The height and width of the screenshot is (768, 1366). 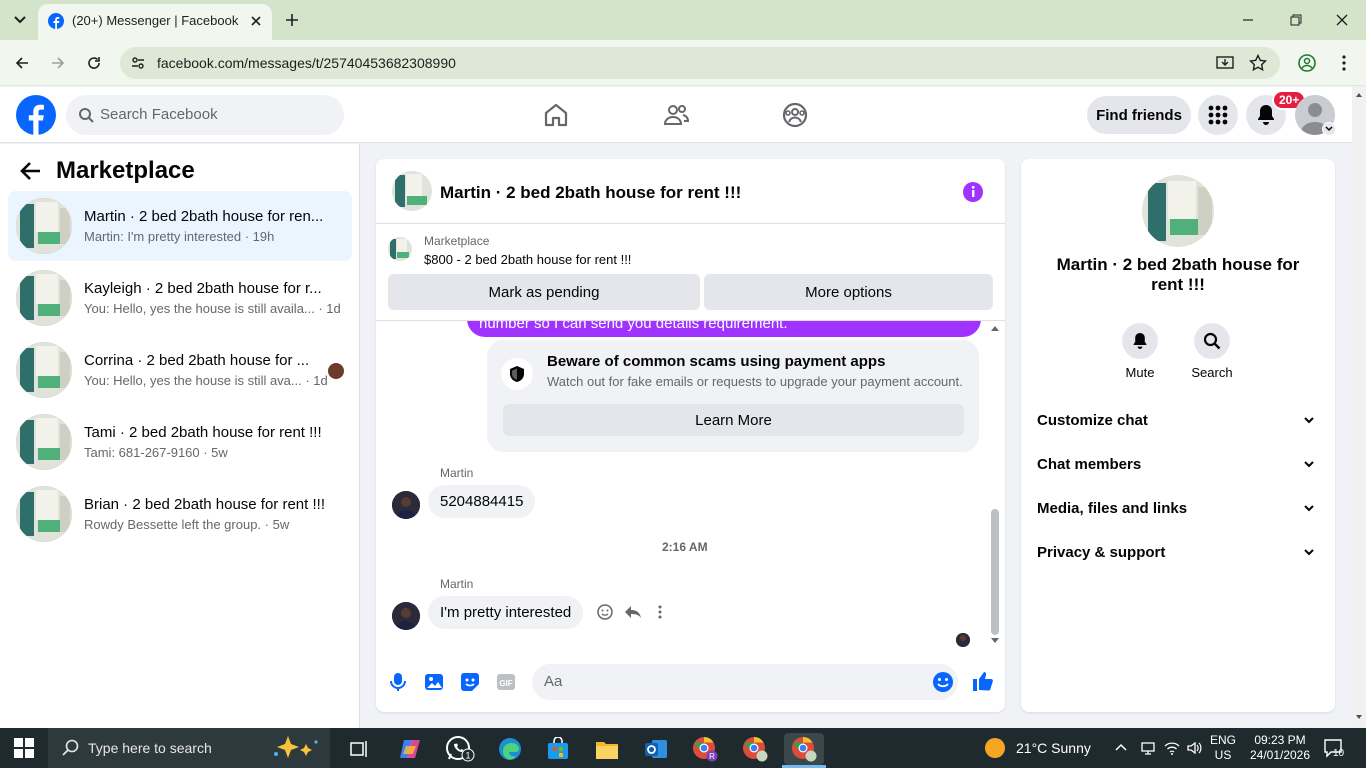 I want to click on photo-icon, so click(x=434, y=682).